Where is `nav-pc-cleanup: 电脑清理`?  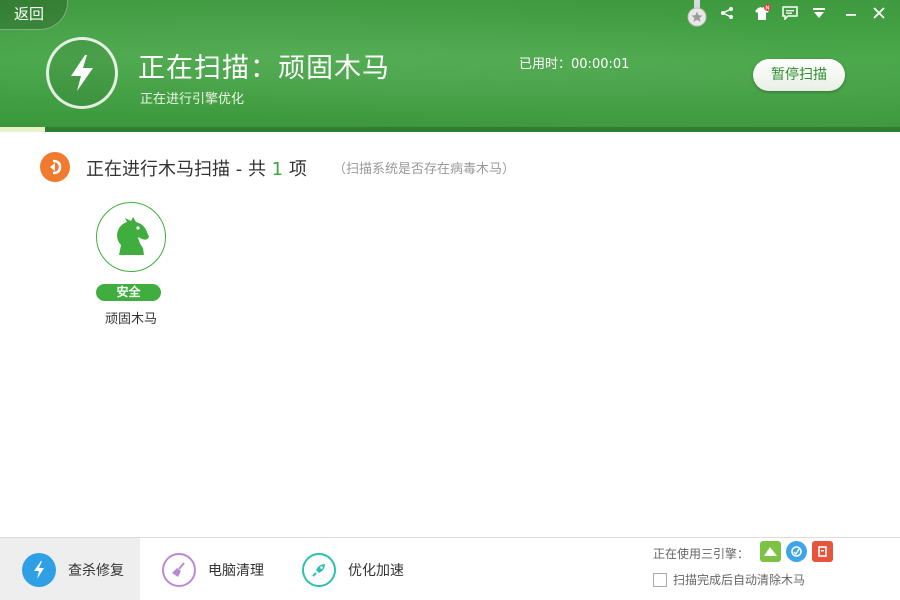
nav-pc-cleanup: 电脑清理 is located at coordinates (227, 569).